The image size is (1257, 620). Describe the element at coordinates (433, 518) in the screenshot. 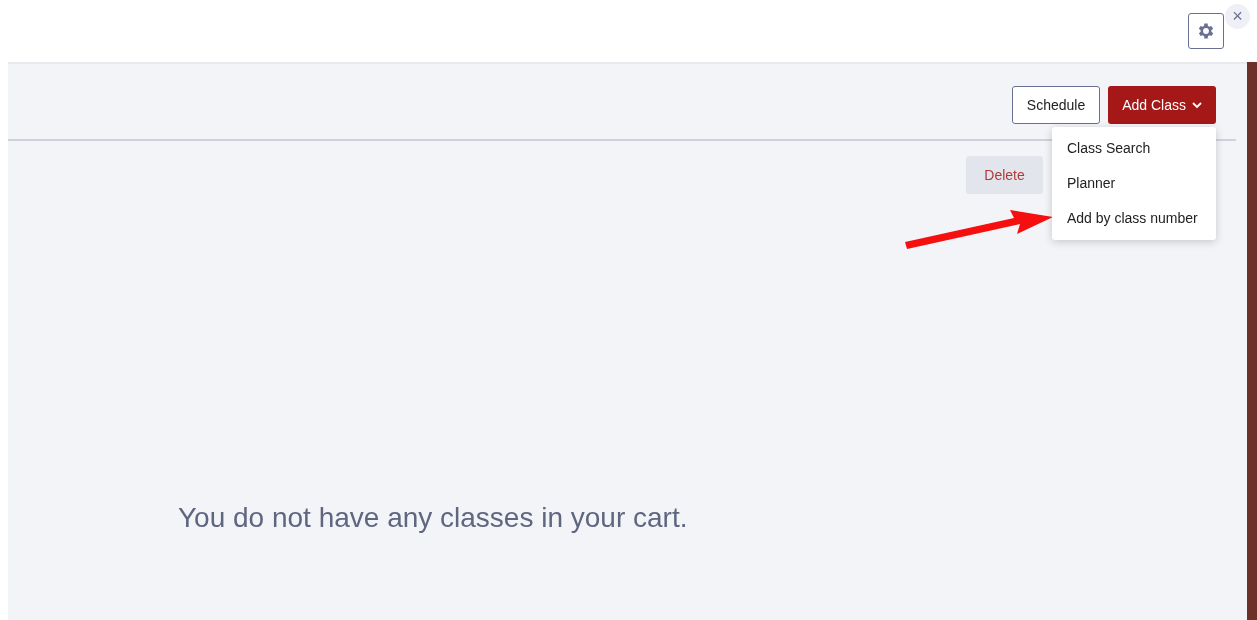

I see `empty-message: You do not have any classes in your cart.` at that location.